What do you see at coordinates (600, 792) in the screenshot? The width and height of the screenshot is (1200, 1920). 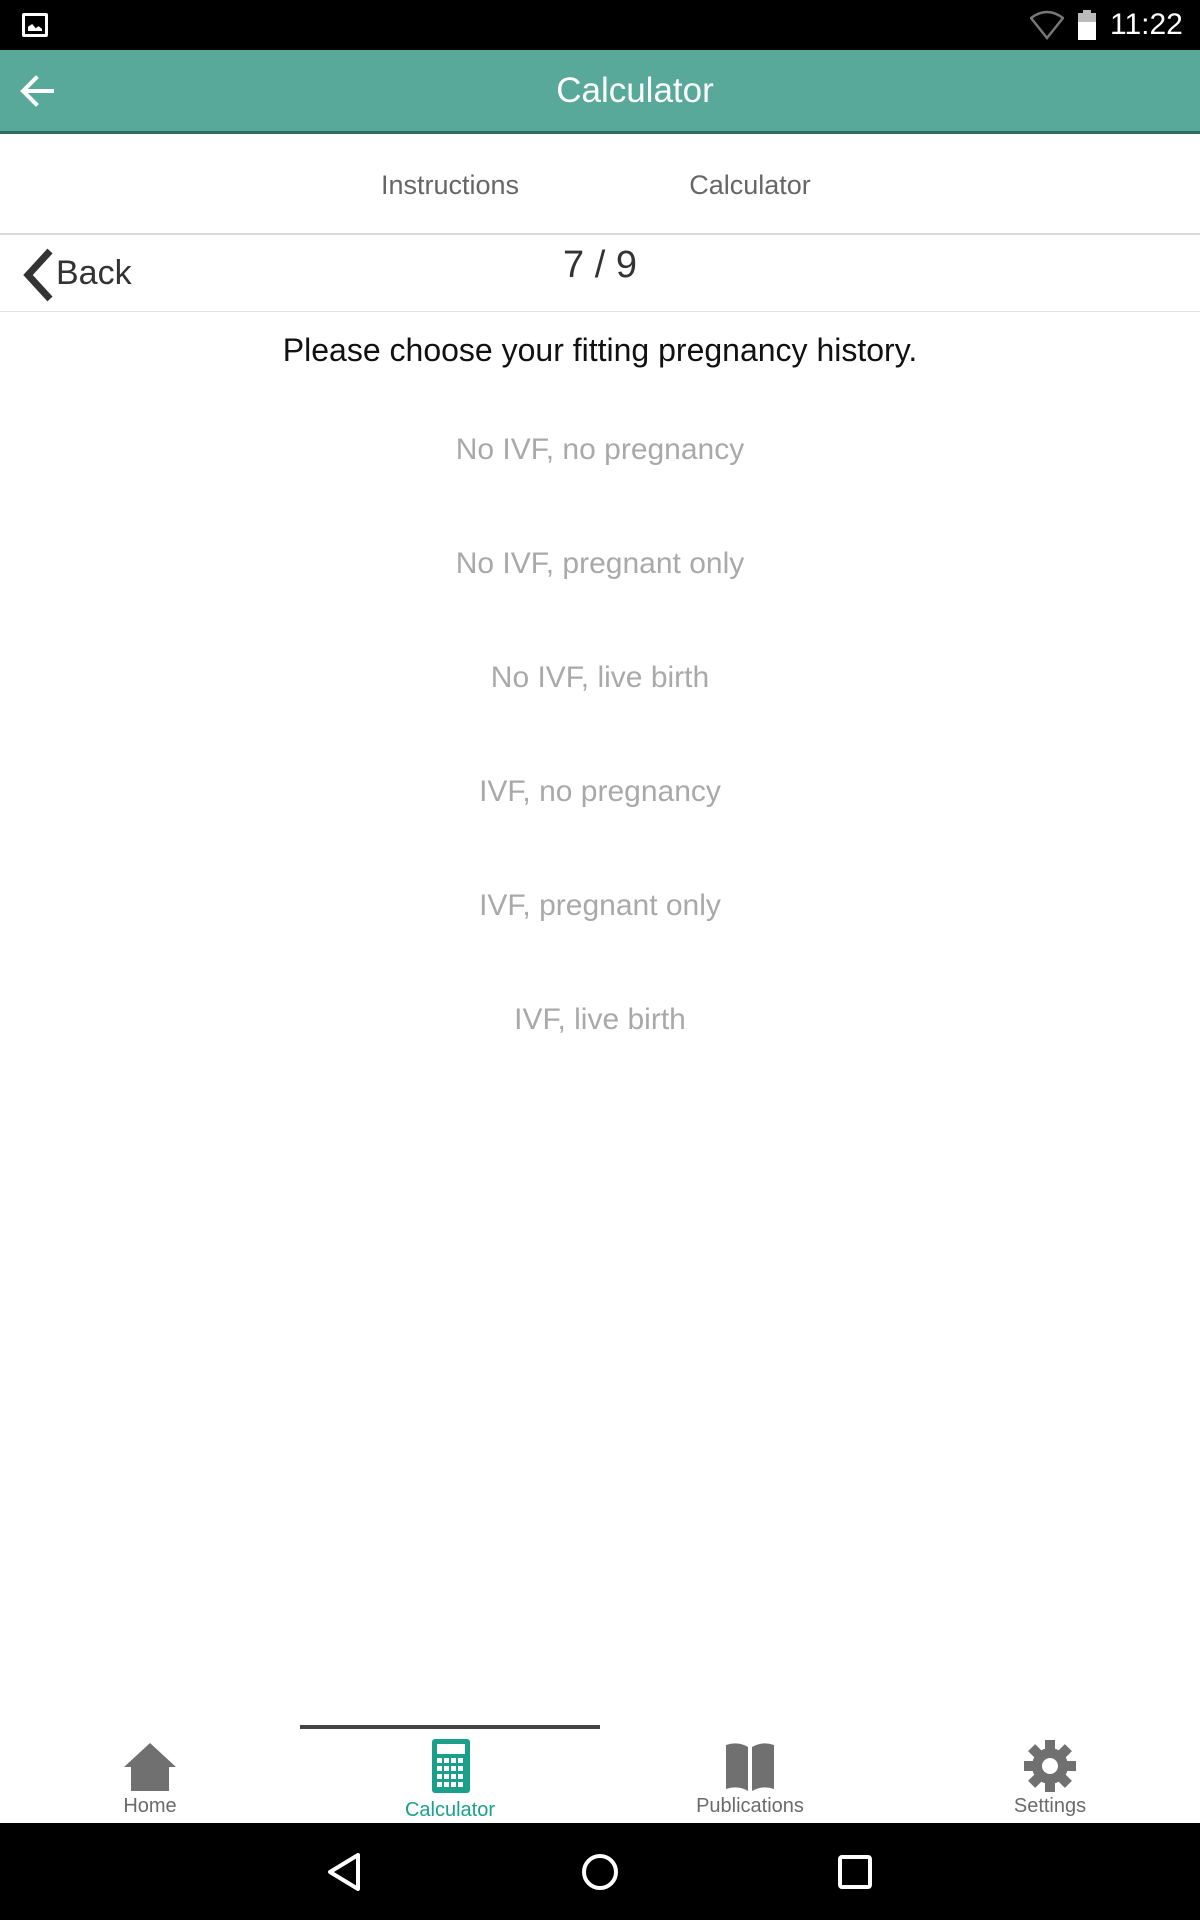 I see `option-ivf-no-pregnancy: IVF, no pregnancy` at bounding box center [600, 792].